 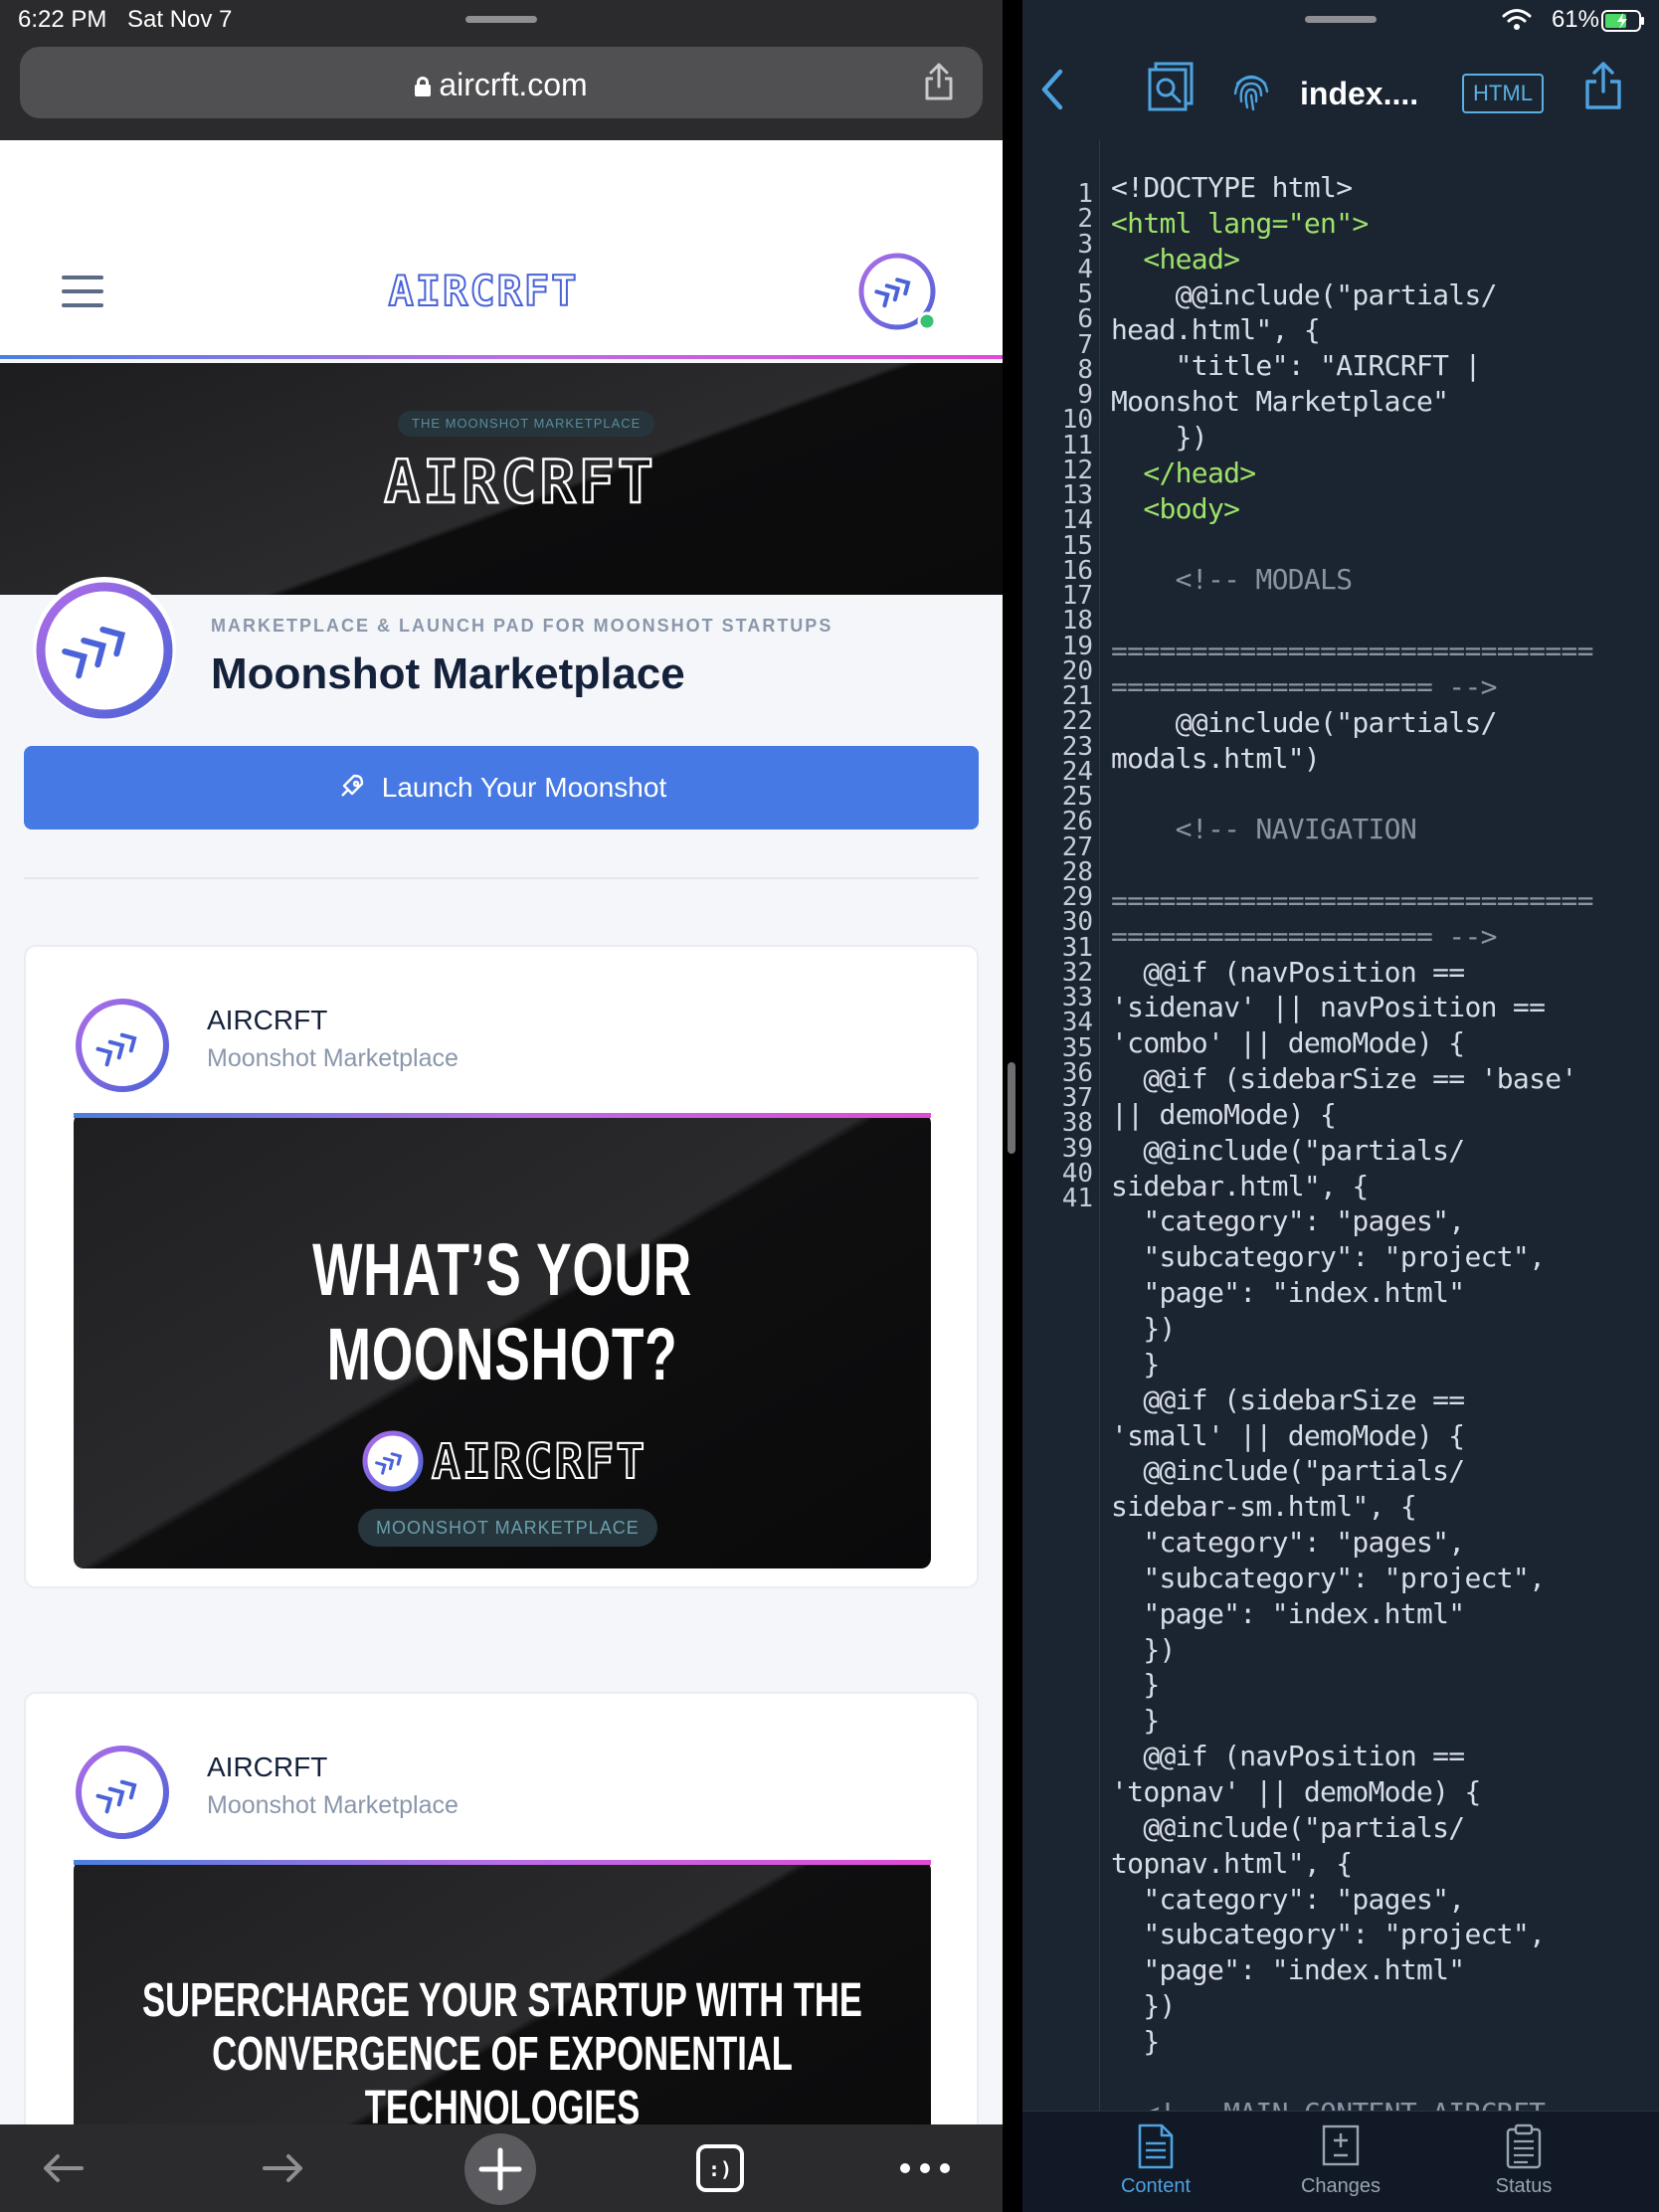 I want to click on code-line: <!-- MAIN CONTENT AIRCRFT, so click(x=1385, y=2103).